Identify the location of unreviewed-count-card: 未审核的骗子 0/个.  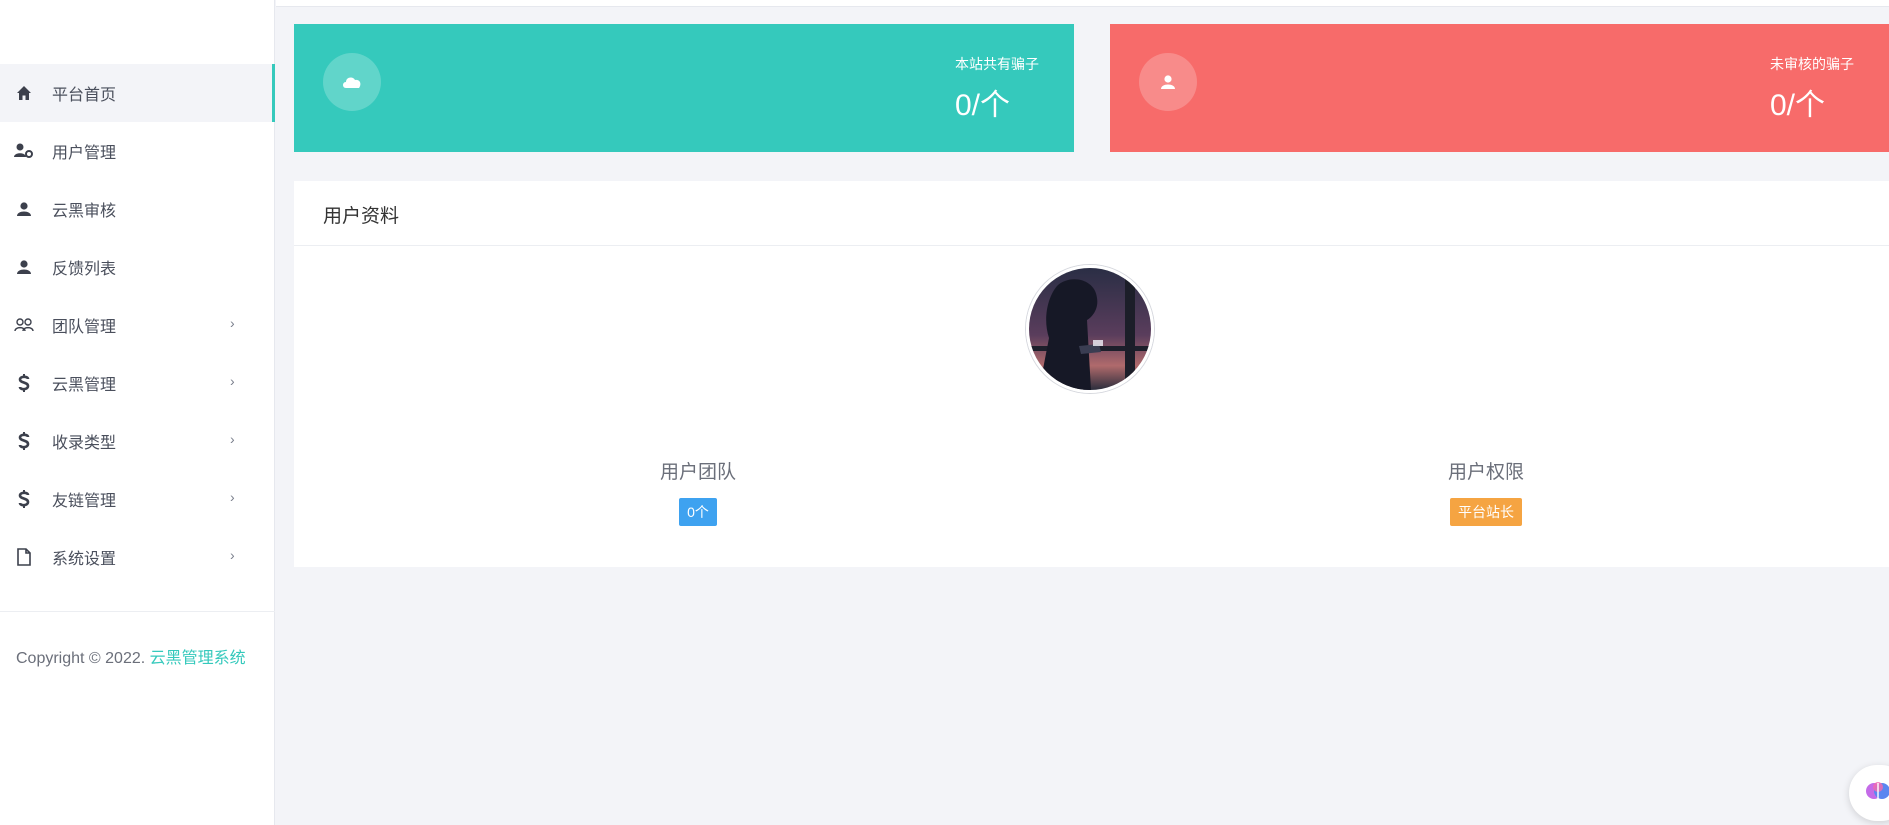
(1499, 88).